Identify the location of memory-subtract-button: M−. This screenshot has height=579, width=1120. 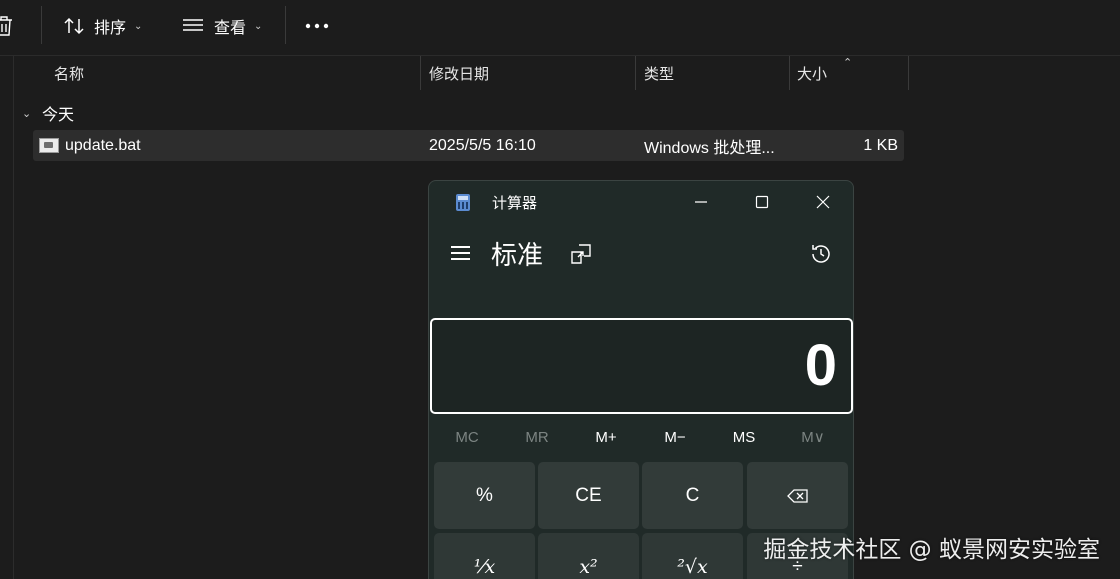
(675, 438).